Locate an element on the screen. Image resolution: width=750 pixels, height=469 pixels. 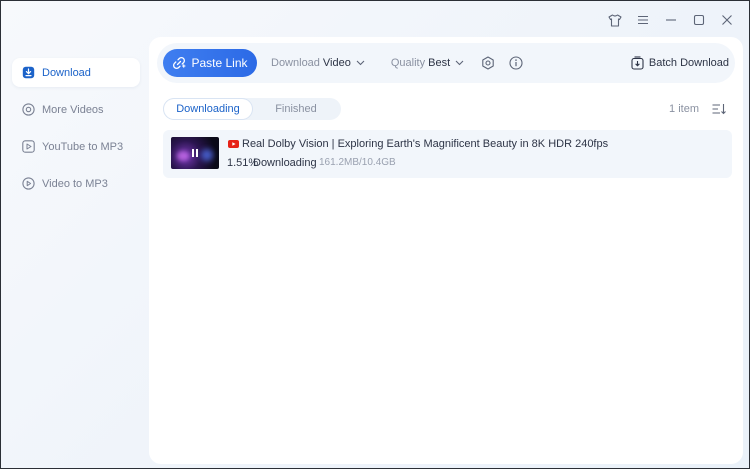
batch-download-button: Batch Download is located at coordinates (680, 63).